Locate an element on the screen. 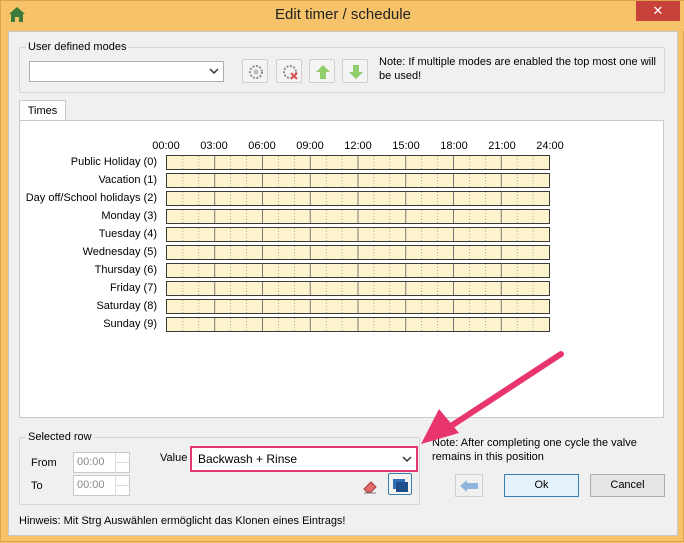  user-modes-select is located at coordinates (126, 71).